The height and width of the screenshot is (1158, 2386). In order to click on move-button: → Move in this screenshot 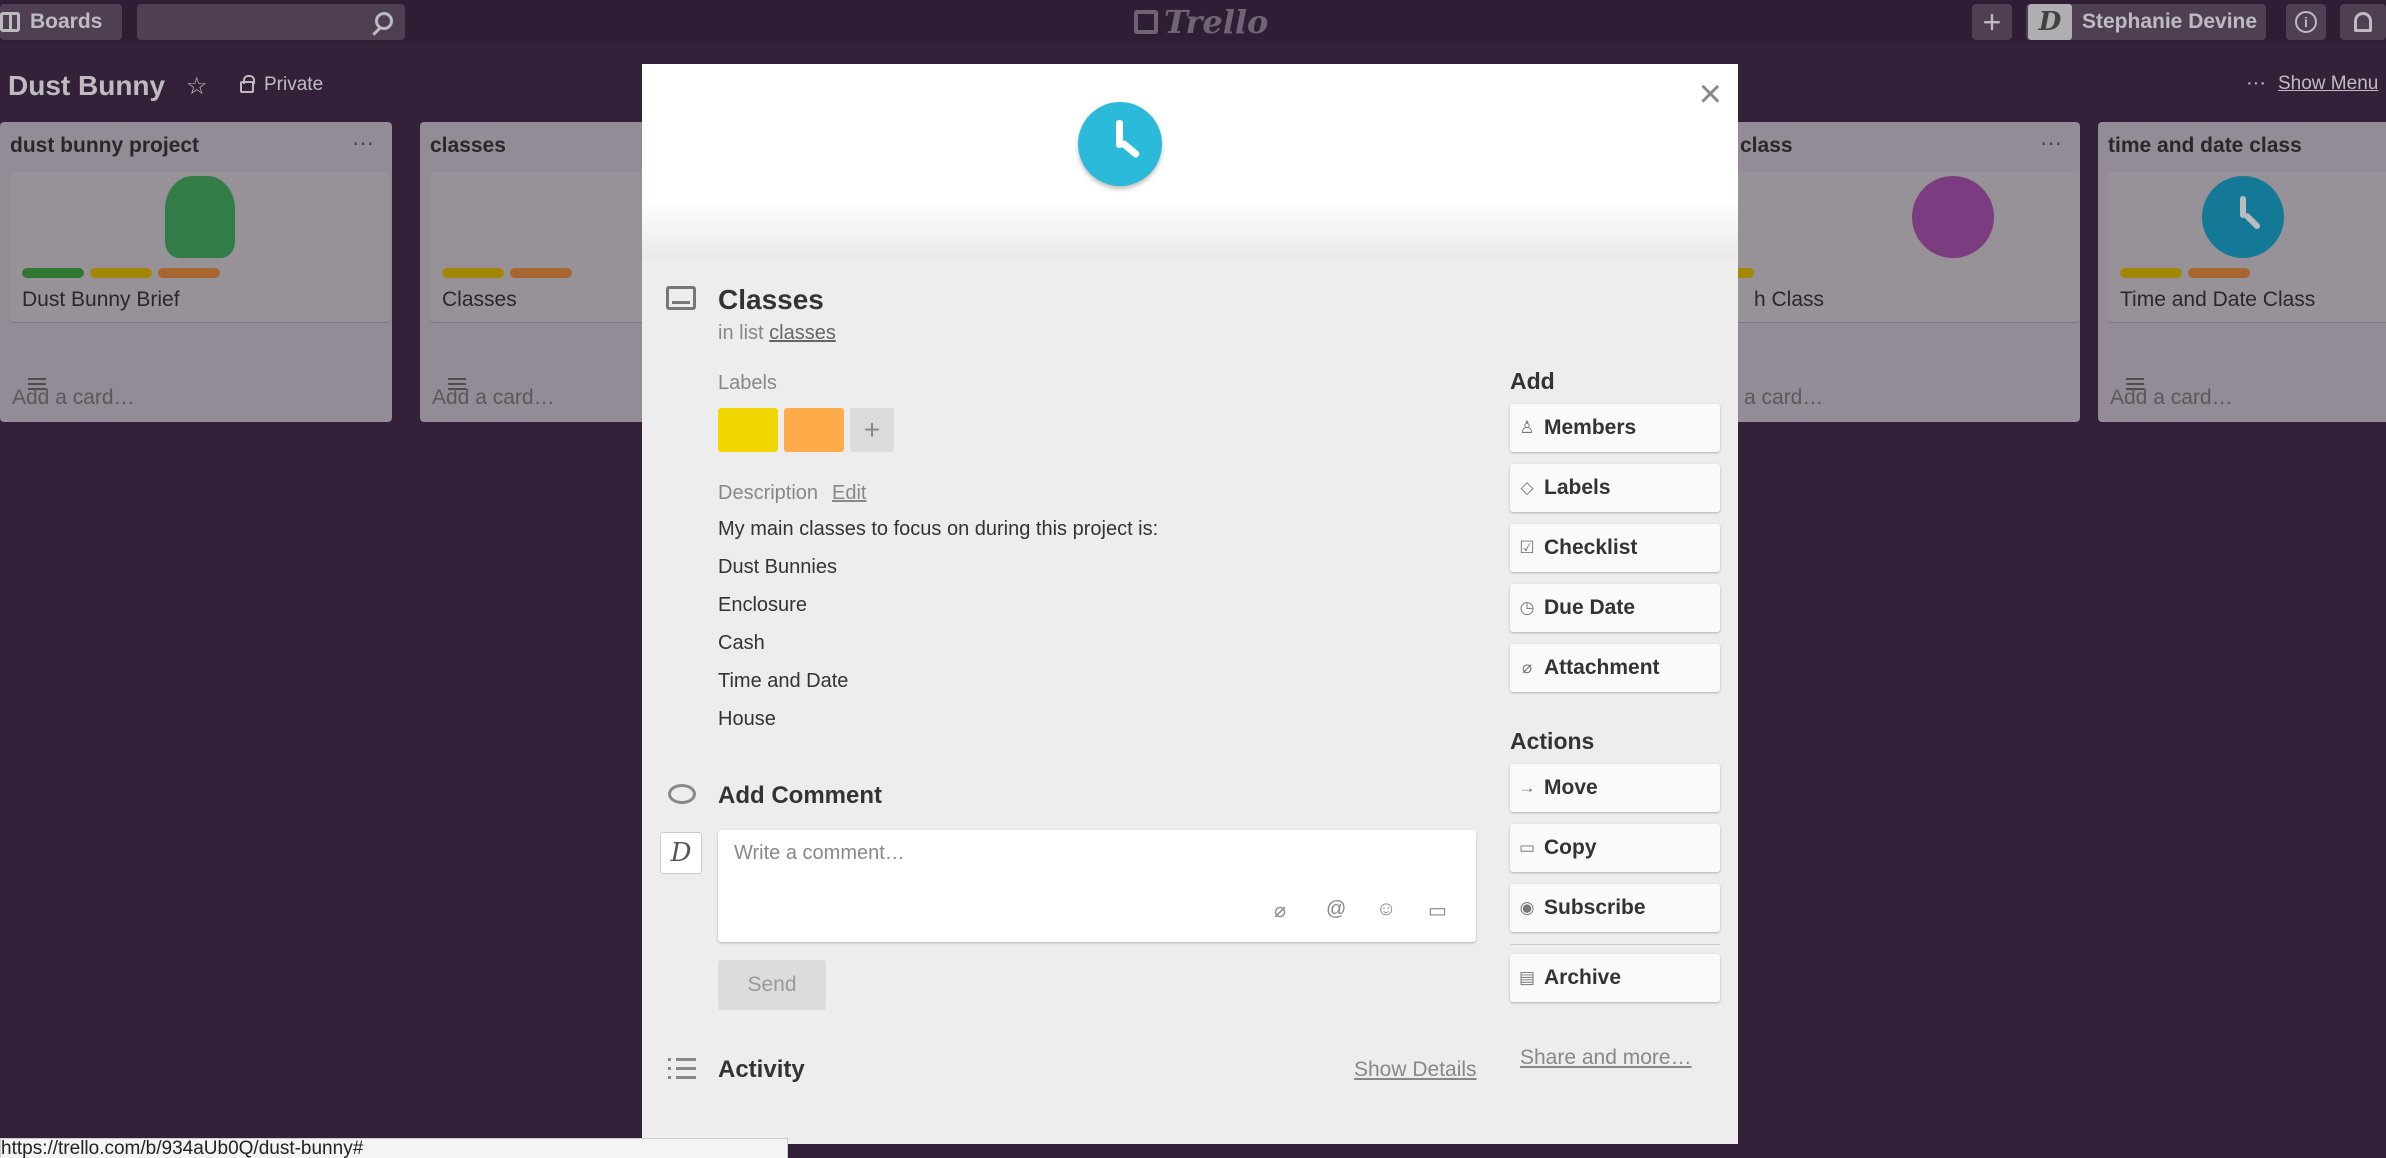, I will do `click(1615, 788)`.